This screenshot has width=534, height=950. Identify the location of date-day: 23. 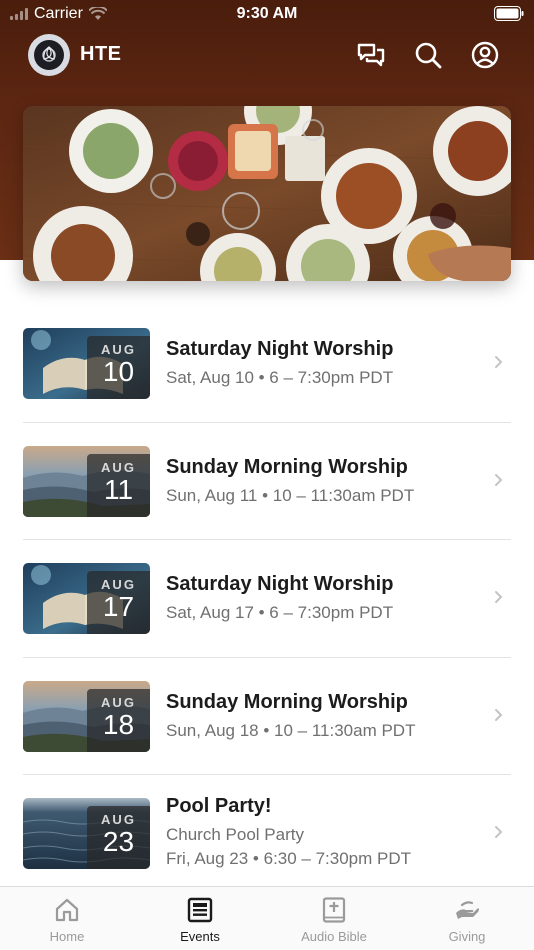
(118, 841).